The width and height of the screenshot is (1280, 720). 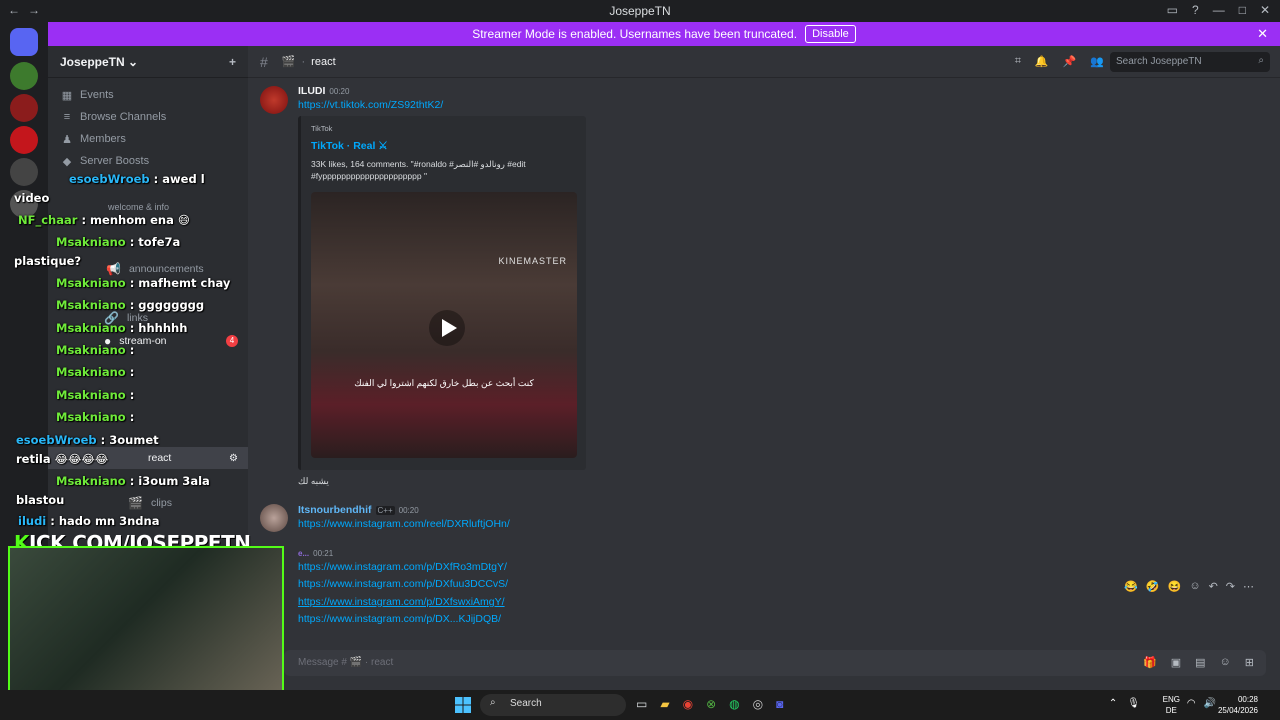 What do you see at coordinates (148, 161) in the screenshot?
I see `sidebar-item-server-boosts: ◆ Server Boosts` at bounding box center [148, 161].